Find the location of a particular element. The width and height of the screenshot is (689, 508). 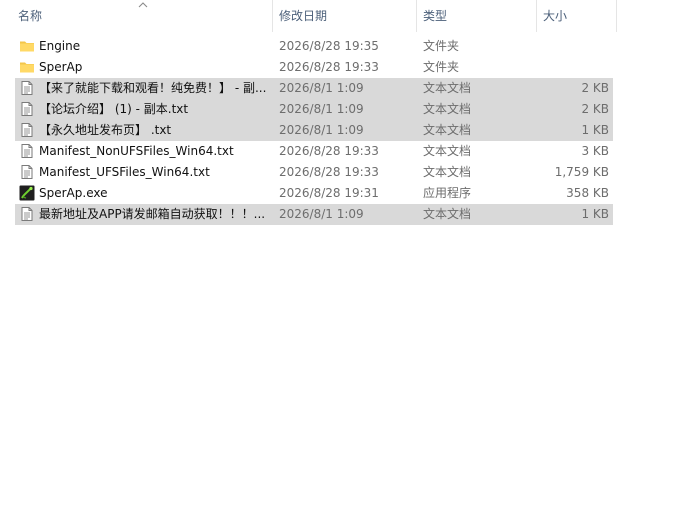

column-header-size: 大小 is located at coordinates (577, 16).